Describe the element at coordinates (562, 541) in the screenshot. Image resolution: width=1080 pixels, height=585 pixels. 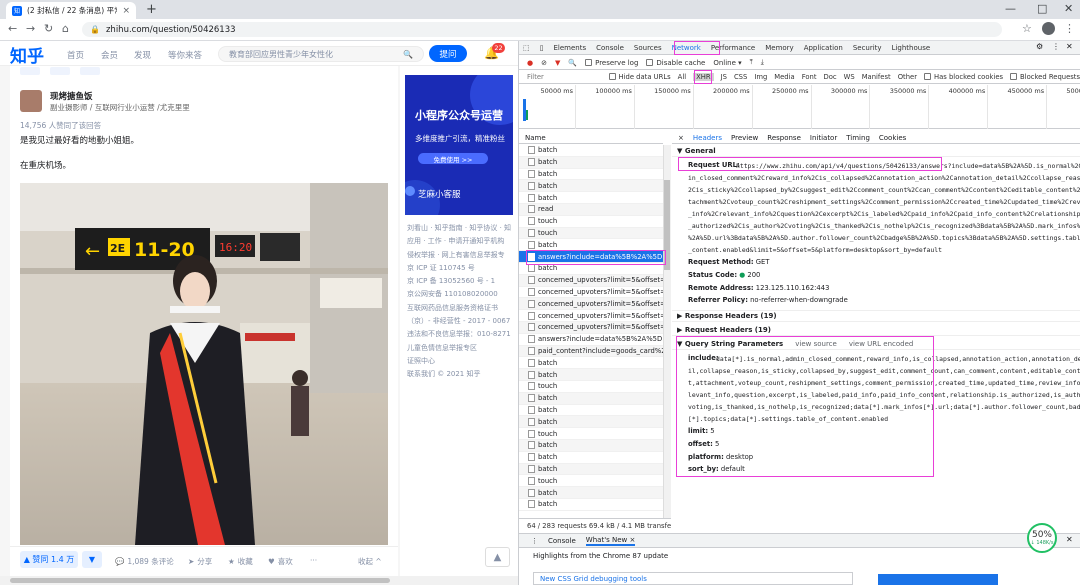
I see `drawer-tab-console: Console` at that location.